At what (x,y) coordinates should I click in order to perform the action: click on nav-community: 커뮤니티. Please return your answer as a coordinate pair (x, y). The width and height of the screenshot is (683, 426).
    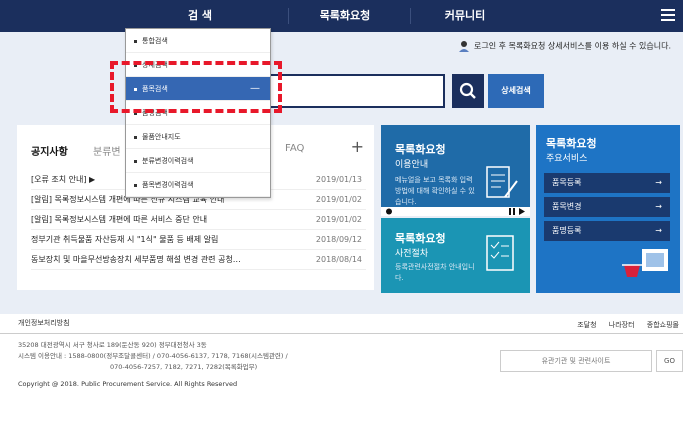
    Looking at the image, I should click on (465, 16).